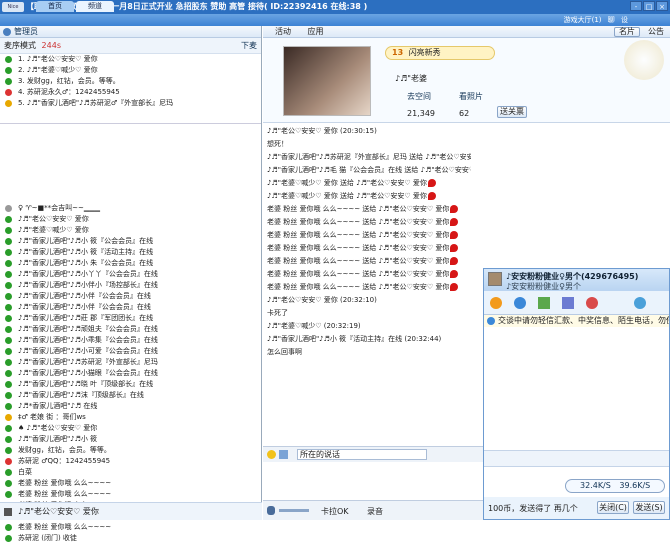  Describe the element at coordinates (130, 208) in the screenshot. I see `member-row: ♀ ♈~■**会吉叫~~▁▁▁` at that location.